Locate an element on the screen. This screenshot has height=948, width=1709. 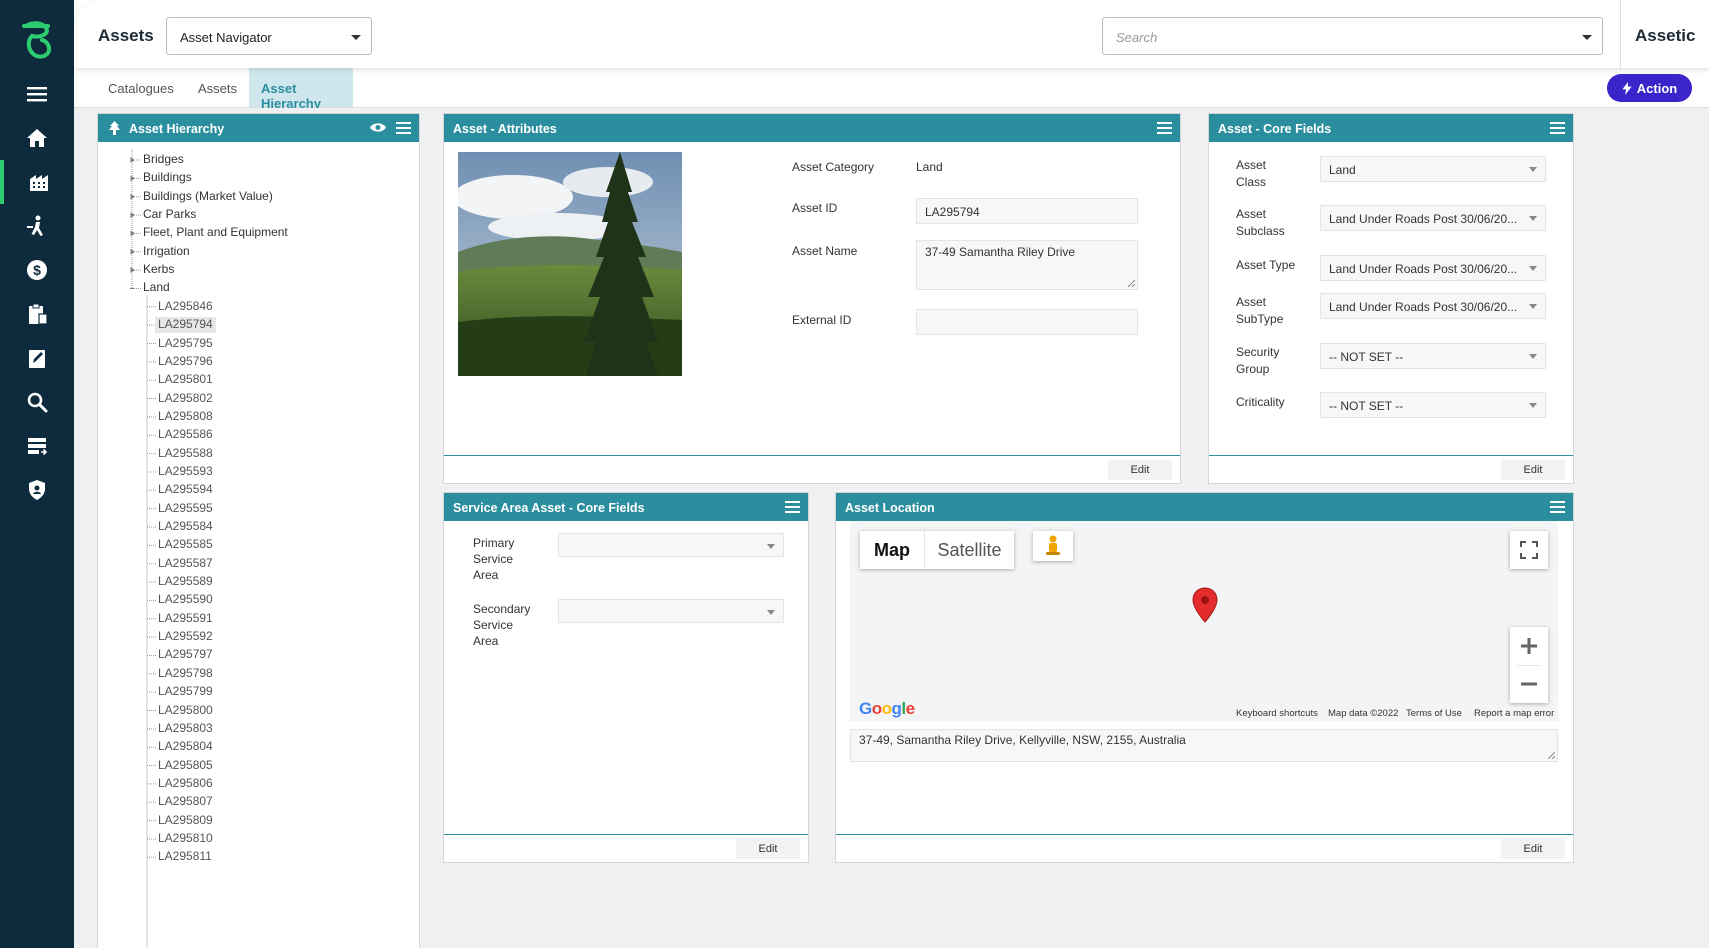
worker-icon is located at coordinates (37, 226).